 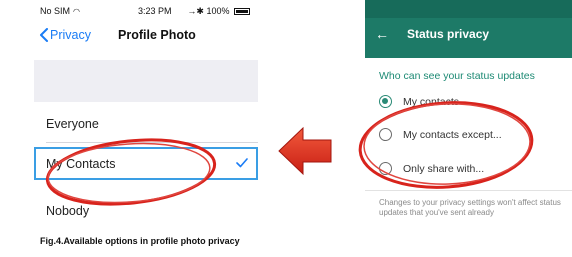 What do you see at coordinates (242, 163) in the screenshot?
I see `checkmark-icon` at bounding box center [242, 163].